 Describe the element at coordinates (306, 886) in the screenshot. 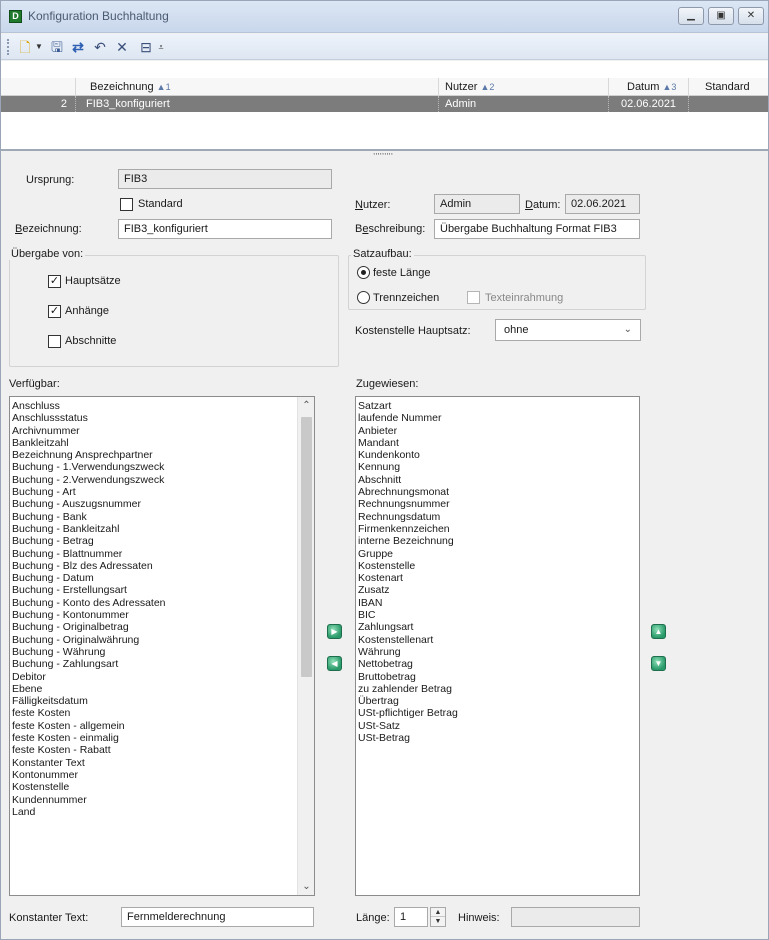

I see `scroll-down-icon: ⌄` at that location.